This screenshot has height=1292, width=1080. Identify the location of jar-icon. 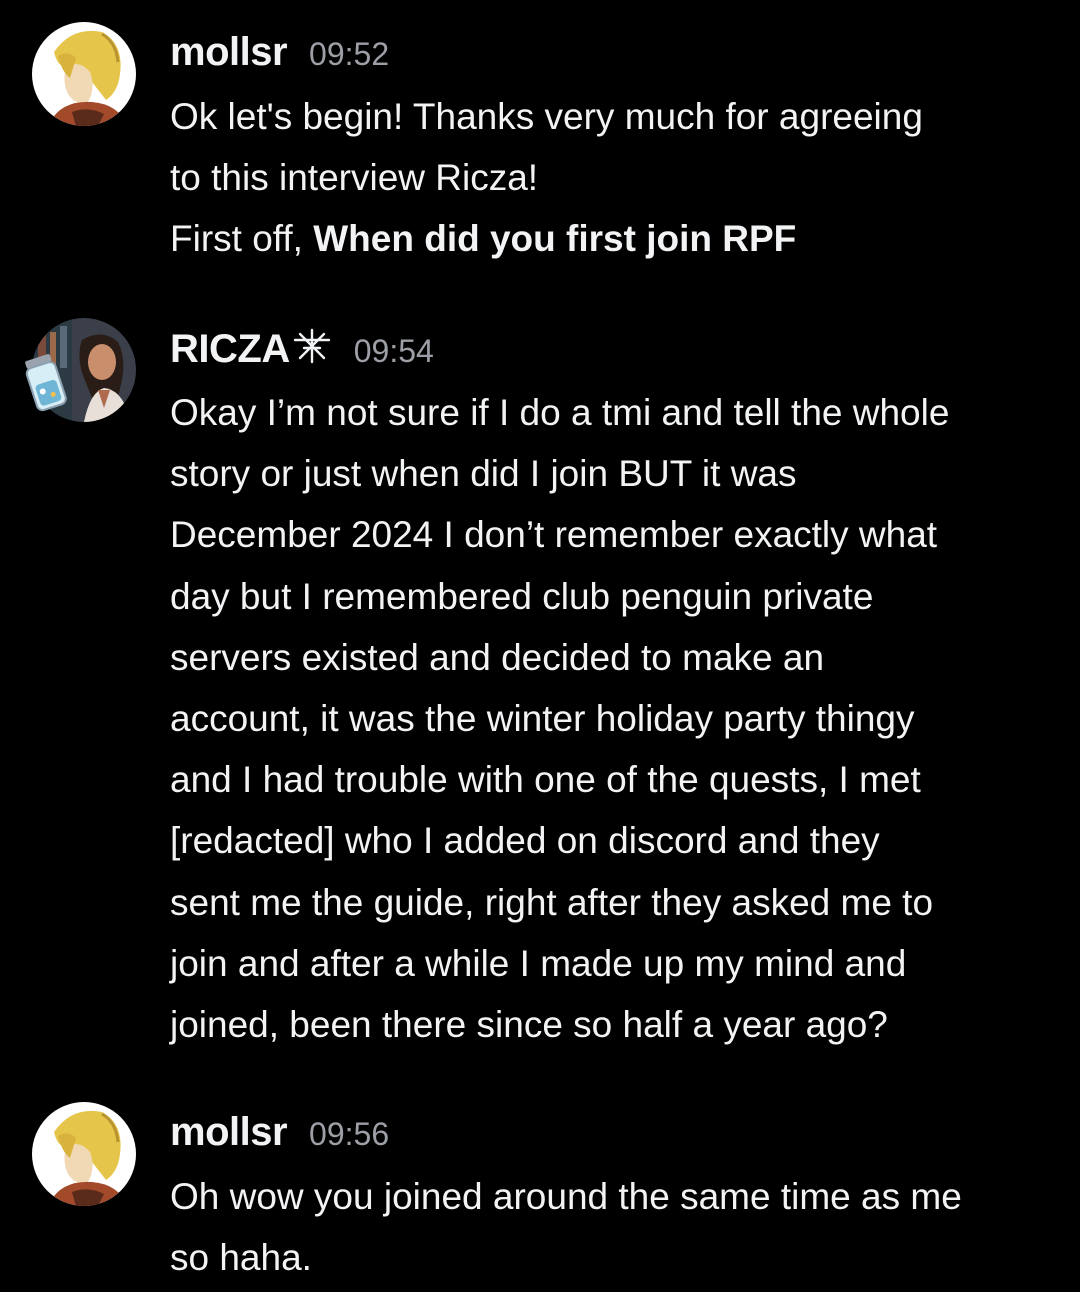
(46, 383).